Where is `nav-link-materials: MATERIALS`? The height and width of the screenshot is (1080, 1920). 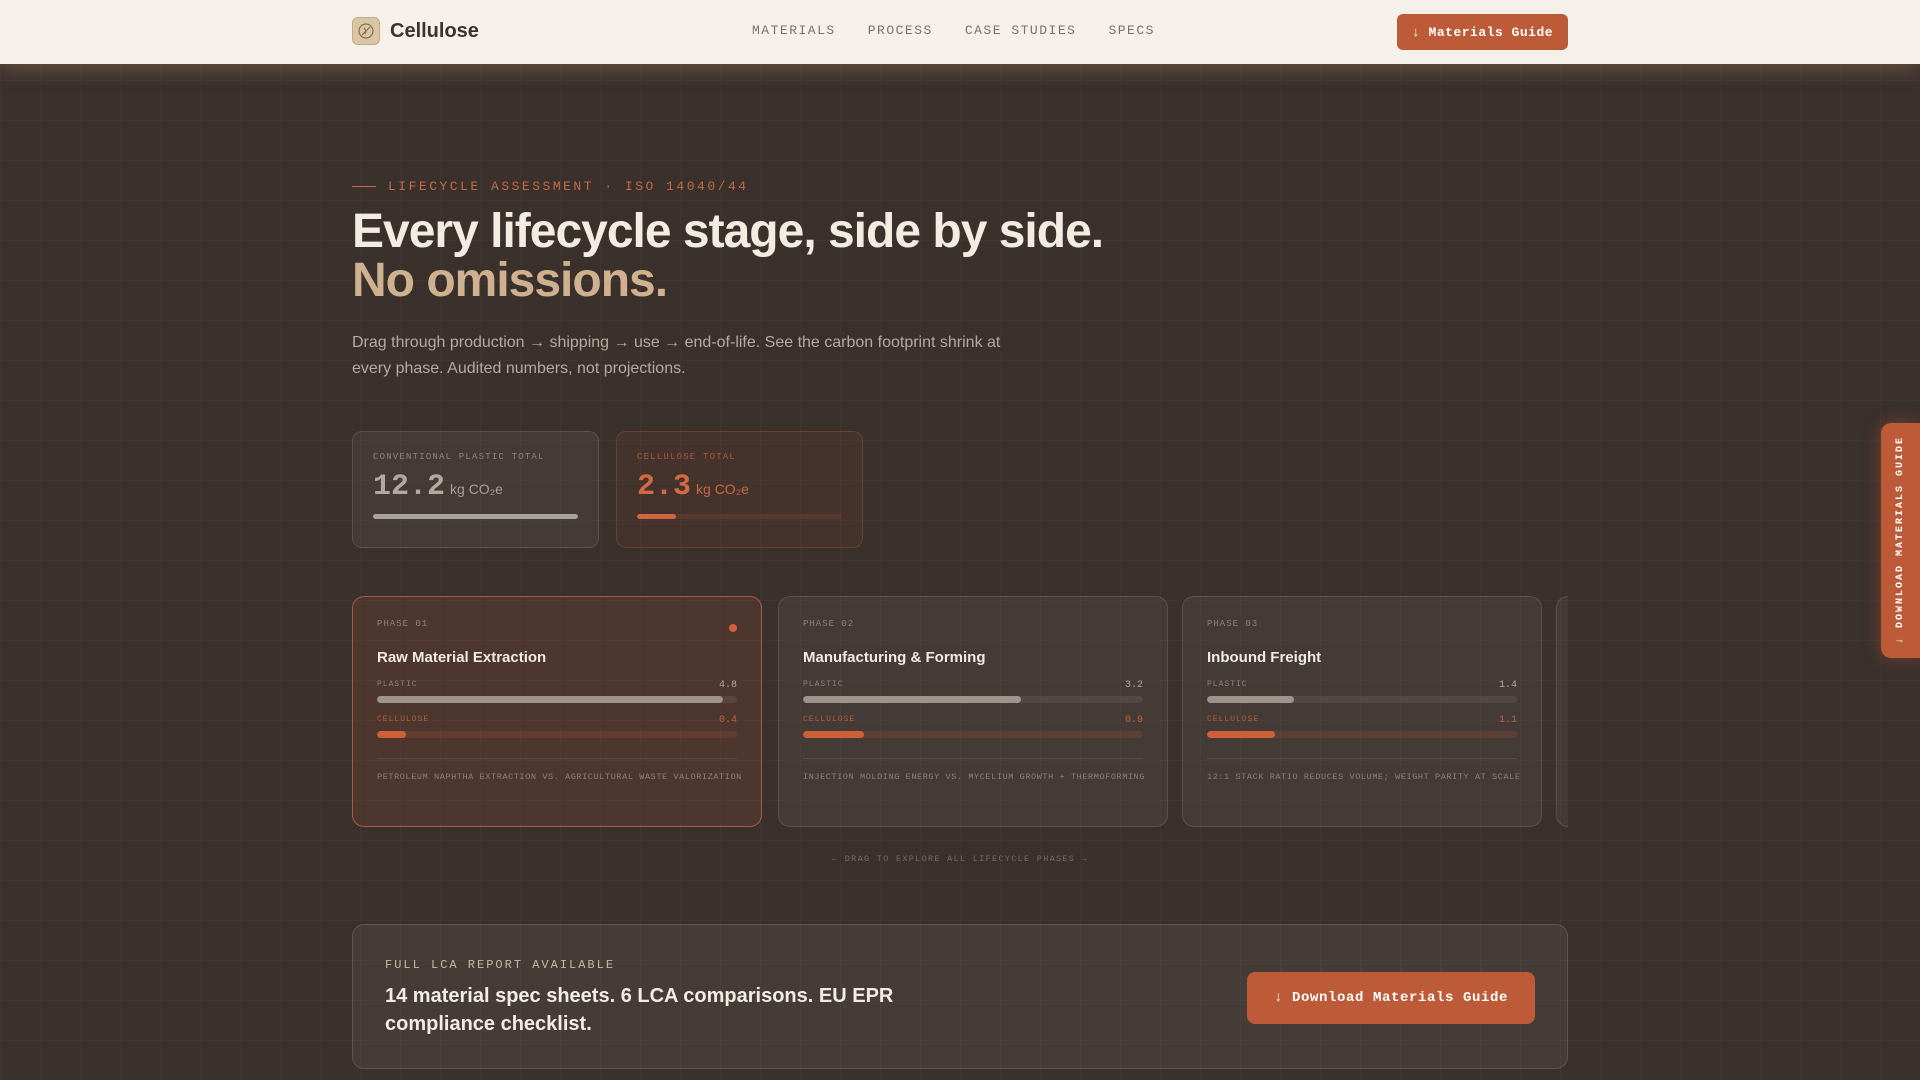
nav-link-materials: MATERIALS is located at coordinates (794, 30).